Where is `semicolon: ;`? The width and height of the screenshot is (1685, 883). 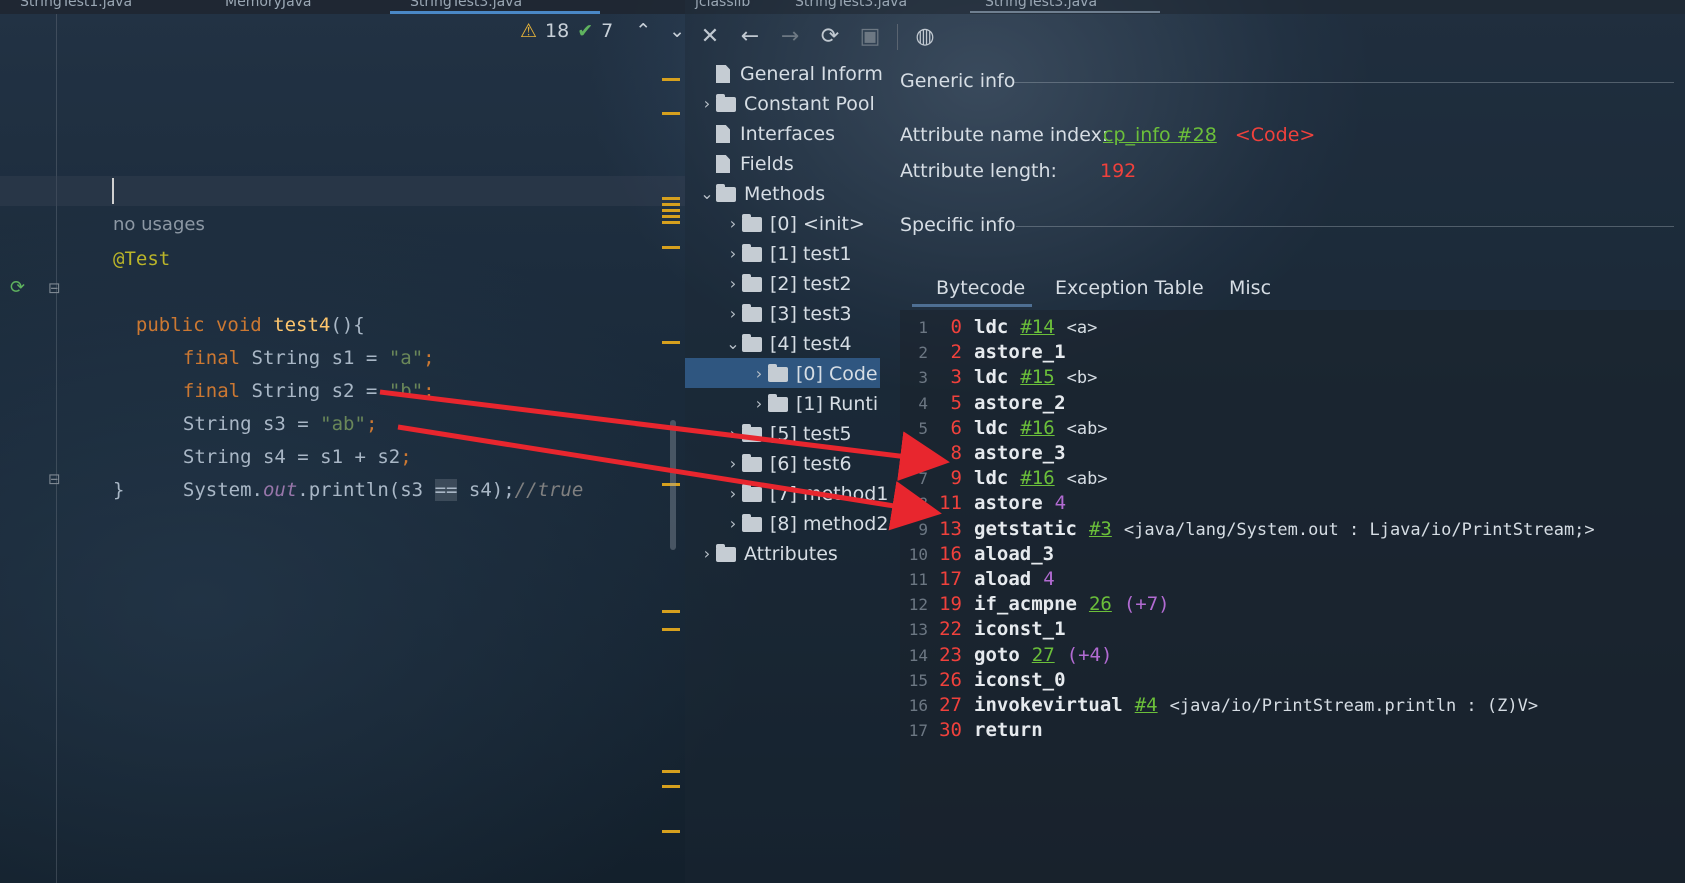 semicolon: ; is located at coordinates (429, 391).